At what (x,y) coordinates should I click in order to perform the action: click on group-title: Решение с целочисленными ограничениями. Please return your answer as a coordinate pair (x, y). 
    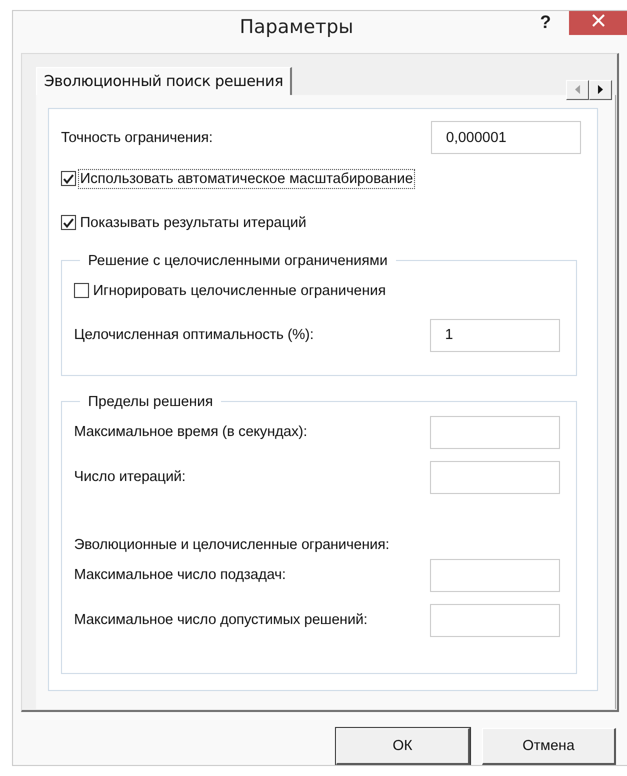
    Looking at the image, I should click on (238, 260).